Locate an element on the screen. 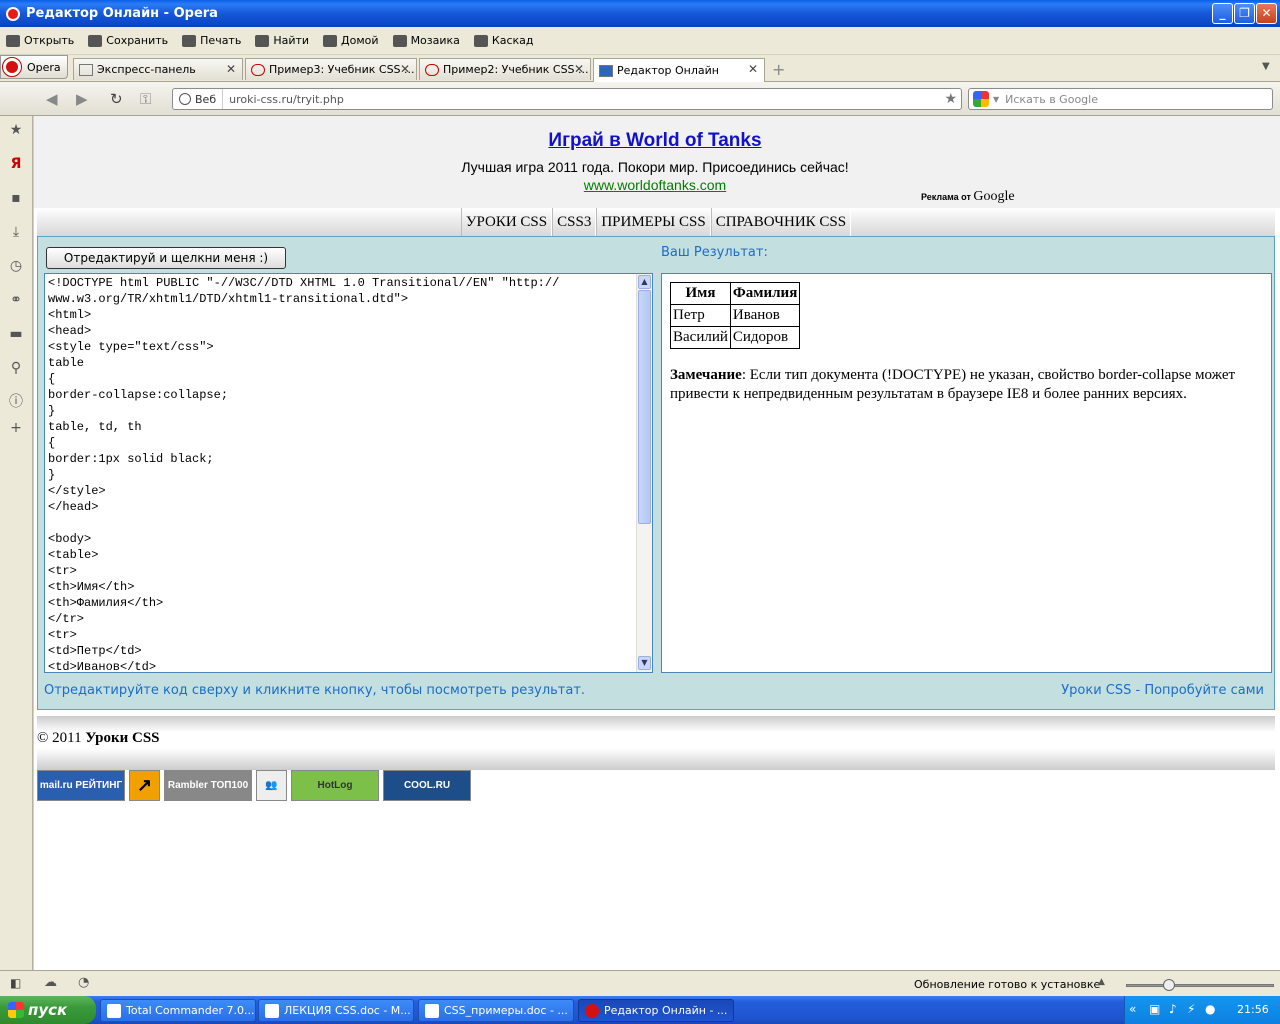 This screenshot has height=1024, width=1280. unite-cloud-icon: ☁ is located at coordinates (50, 982).